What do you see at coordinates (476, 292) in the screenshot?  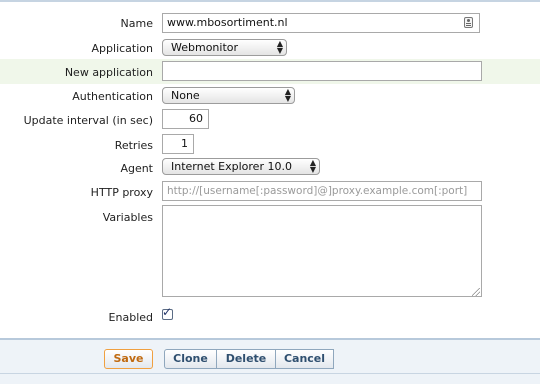 I see `resize-grip-icon` at bounding box center [476, 292].